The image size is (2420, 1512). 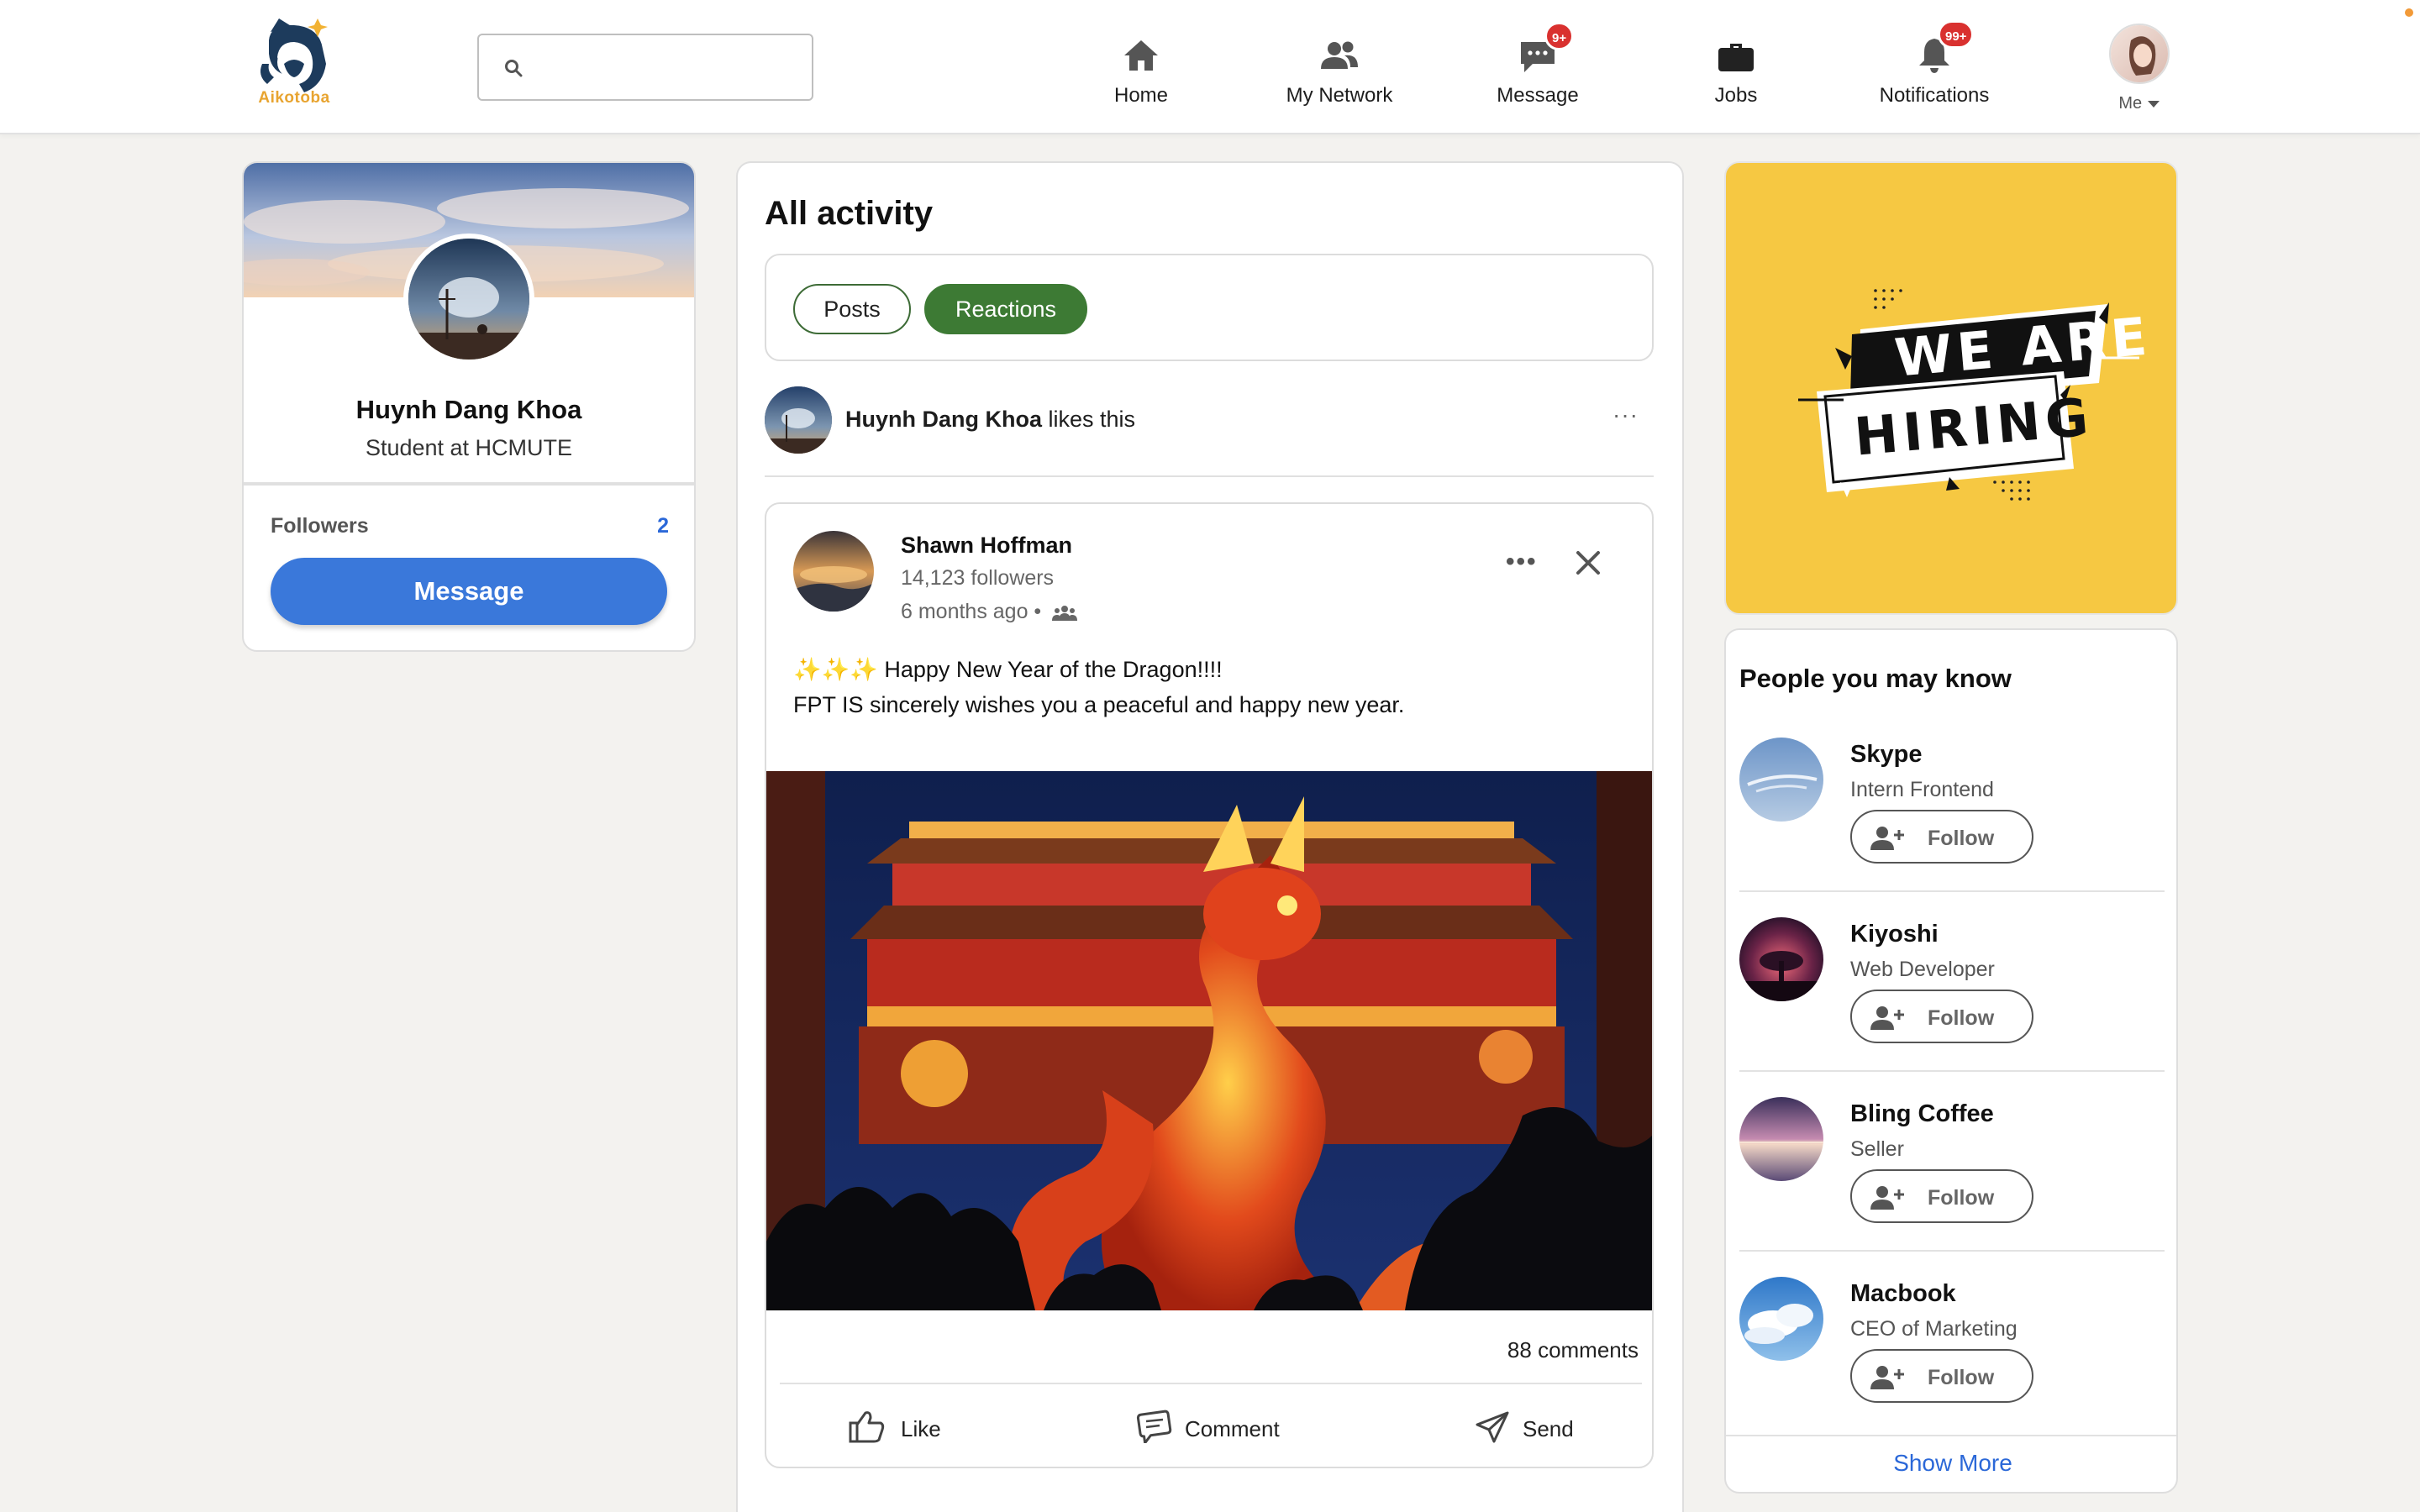 I want to click on followers-count: 2, so click(x=663, y=526).